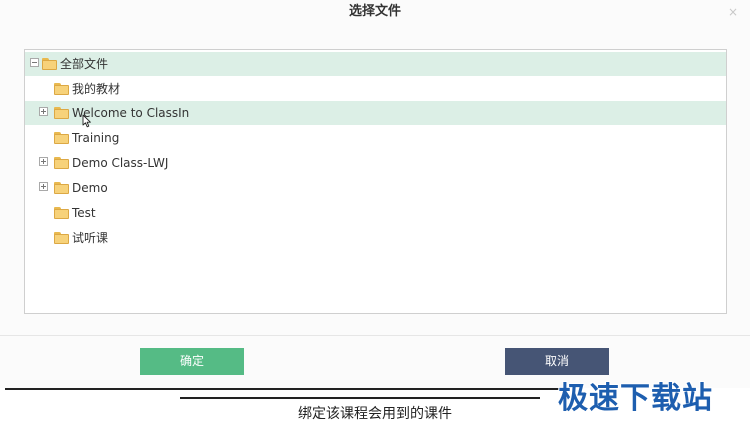  What do you see at coordinates (635, 398) in the screenshot?
I see `site-watermark: 极速下载站` at bounding box center [635, 398].